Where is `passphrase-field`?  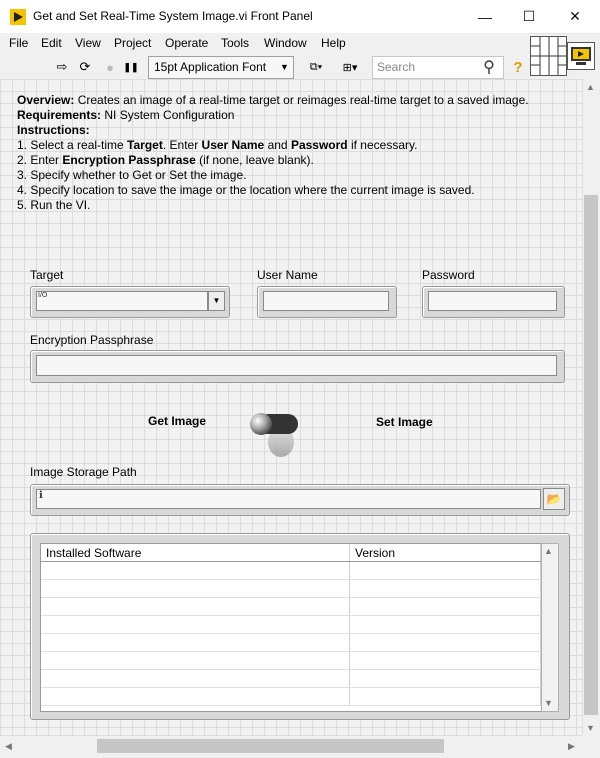
passphrase-field is located at coordinates (296, 365).